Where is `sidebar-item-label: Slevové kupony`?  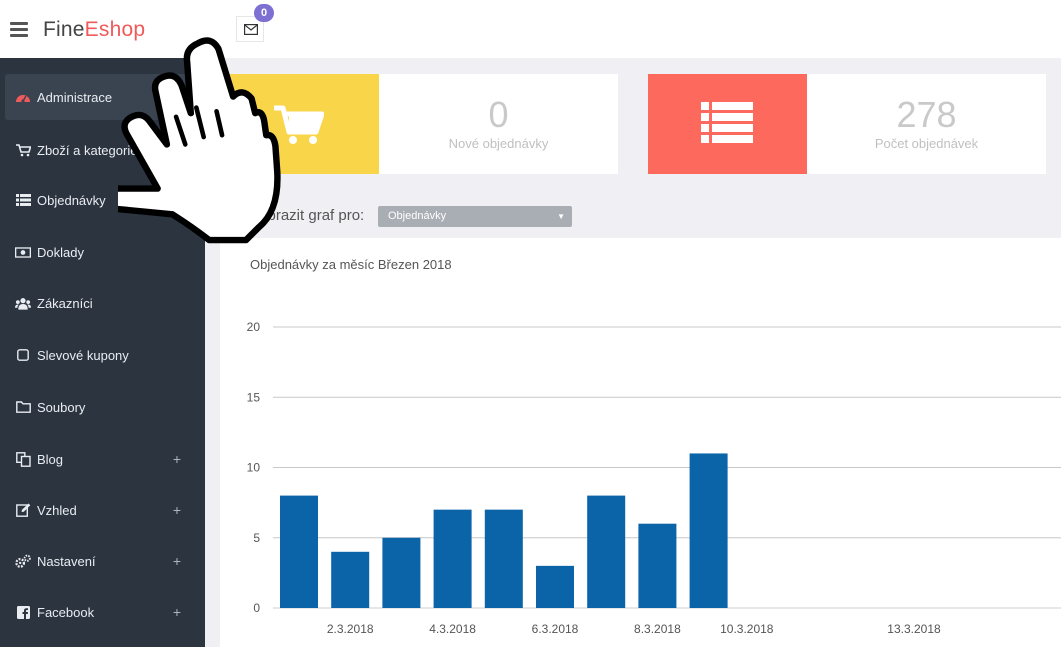
sidebar-item-label: Slevové kupony is located at coordinates (83, 355).